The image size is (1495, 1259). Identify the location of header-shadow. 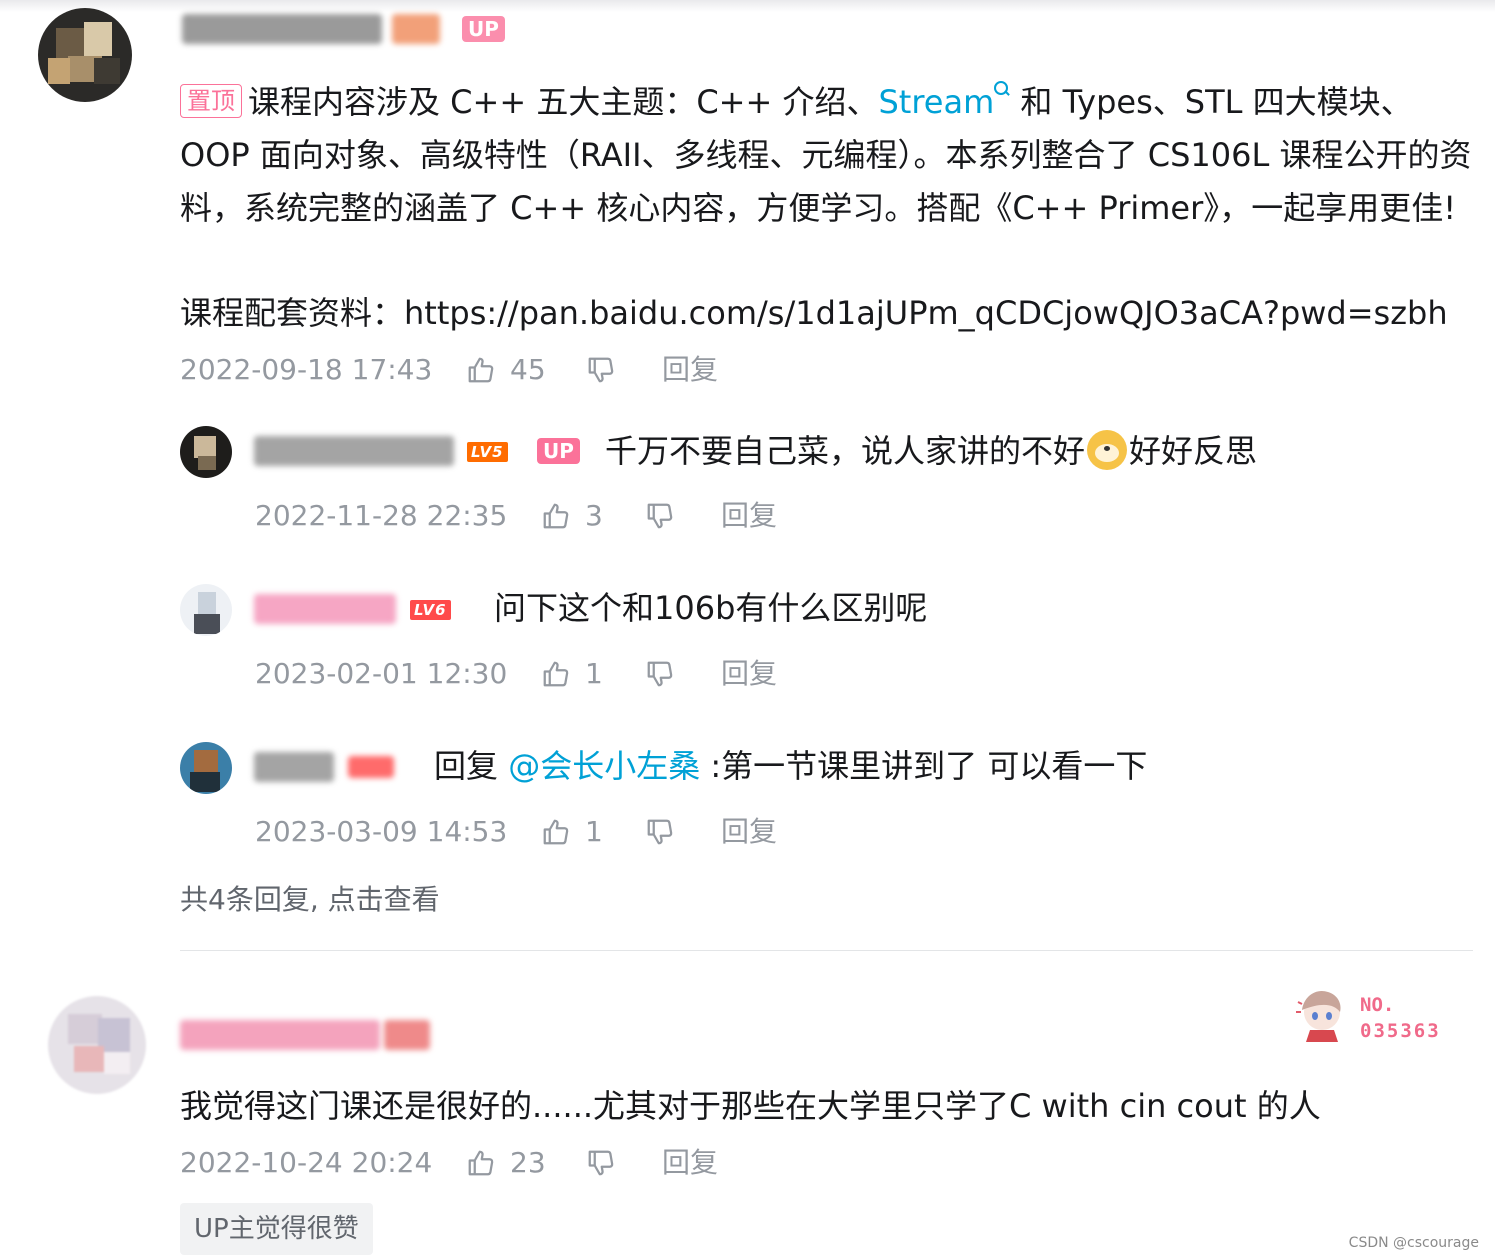
(747, 6).